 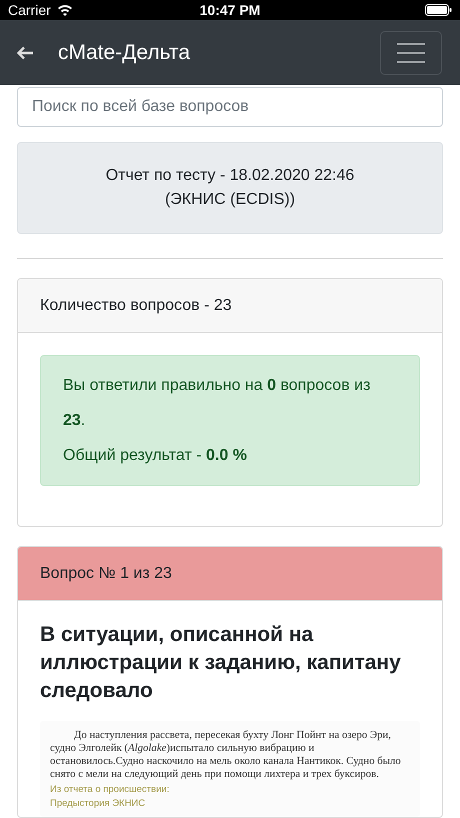 I want to click on clock-time: 10:47 PM, so click(x=230, y=10).